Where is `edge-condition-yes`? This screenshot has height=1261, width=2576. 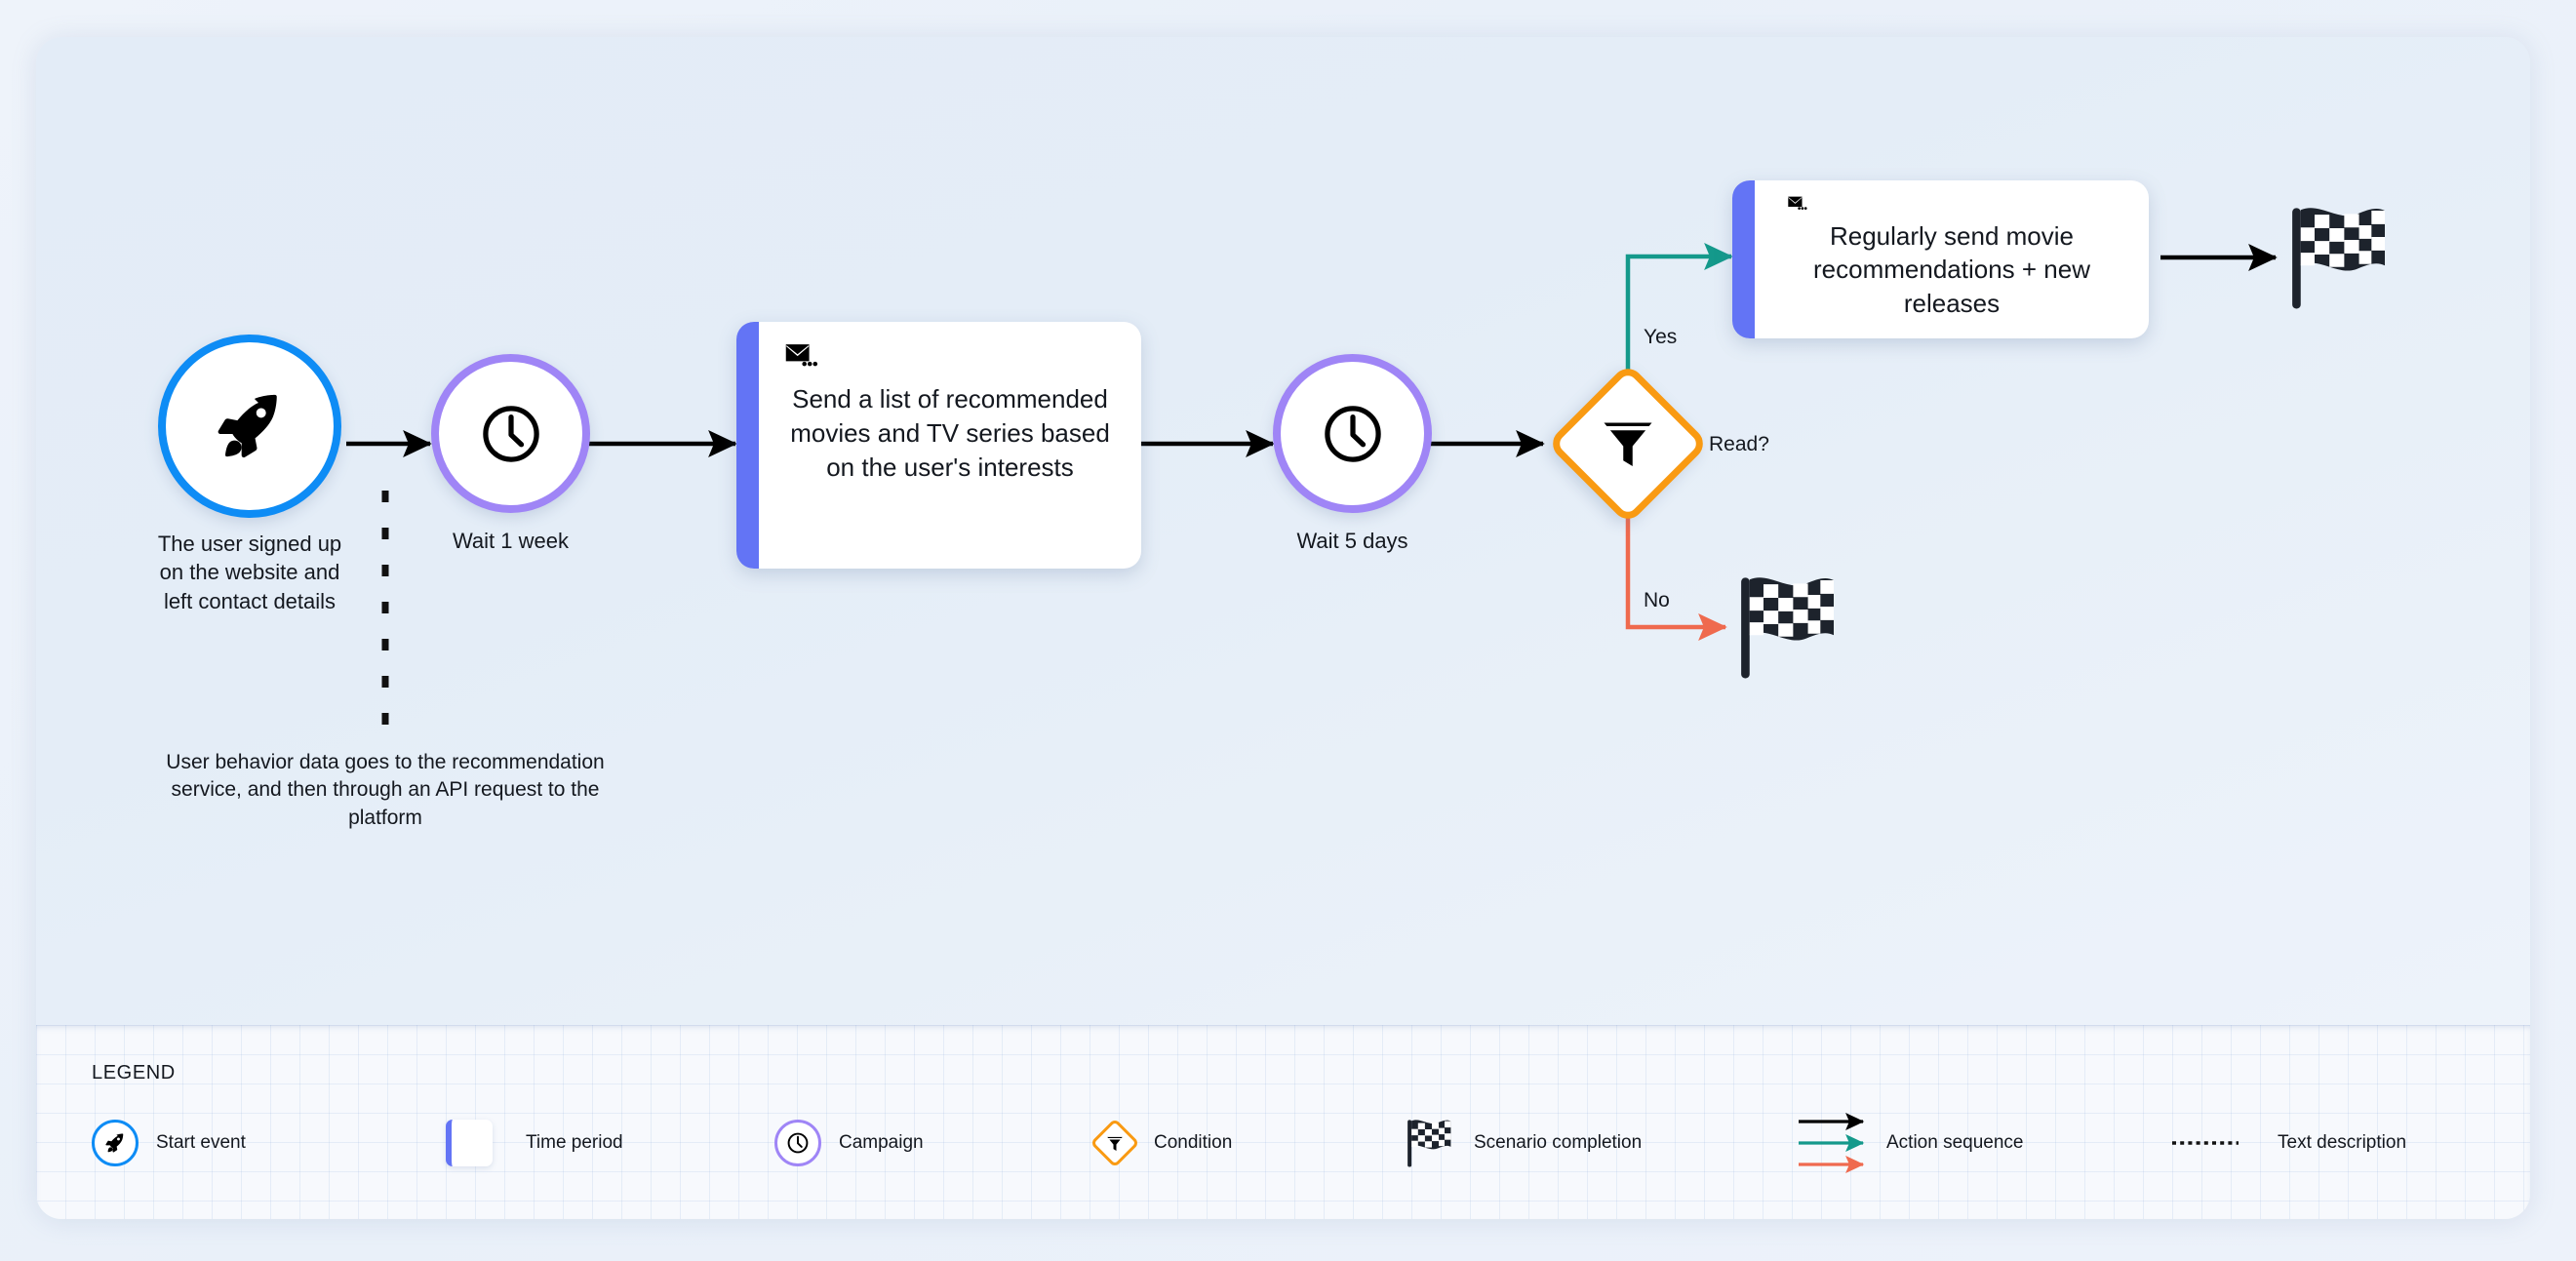 edge-condition-yes is located at coordinates (1679, 309).